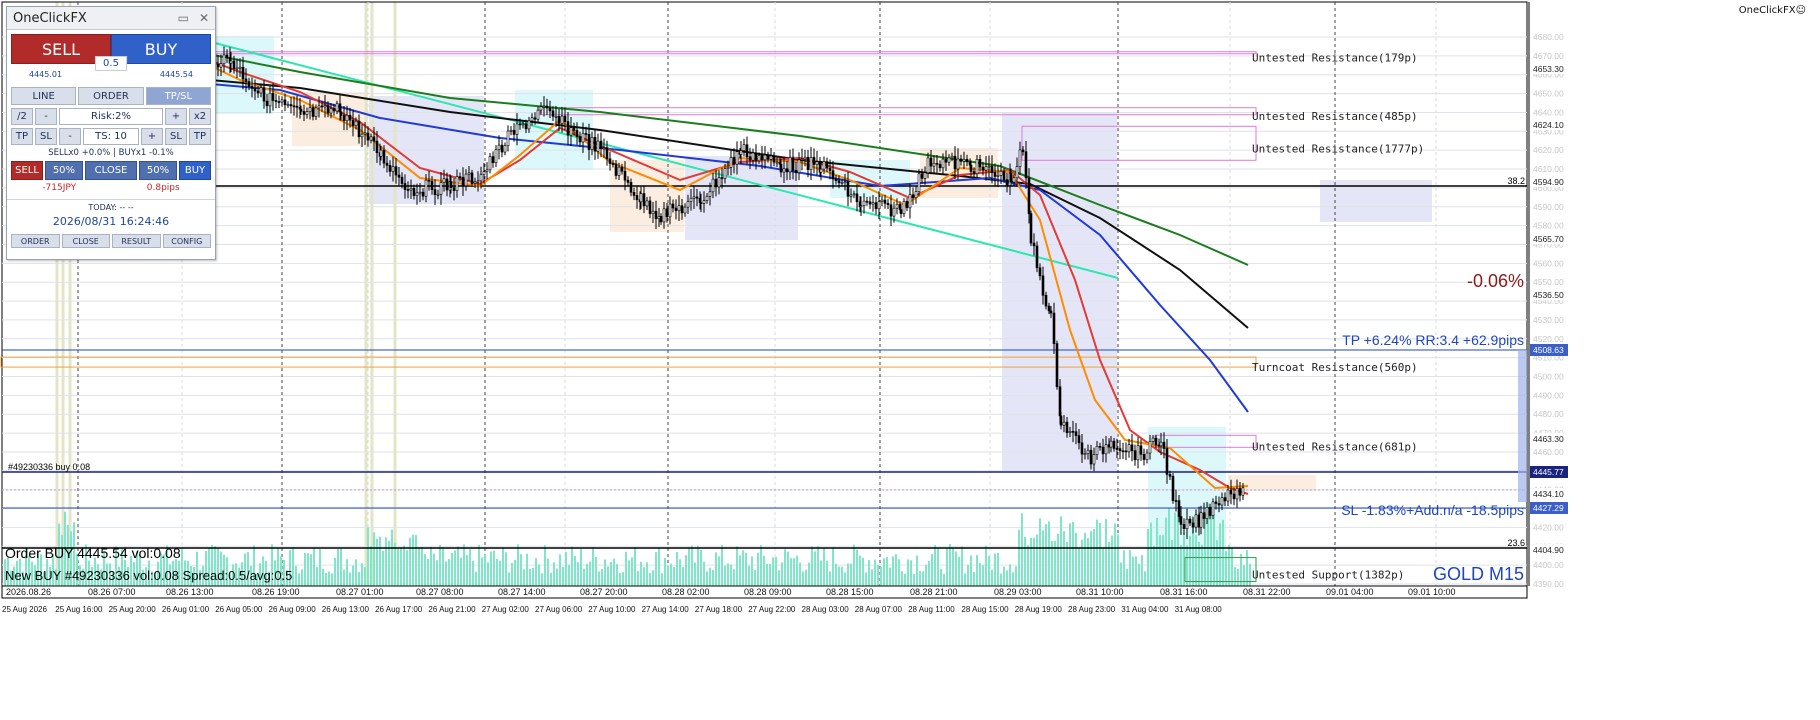 This screenshot has width=1820, height=720. What do you see at coordinates (111, 170) in the screenshot?
I see `close-all-button: CLOSE` at bounding box center [111, 170].